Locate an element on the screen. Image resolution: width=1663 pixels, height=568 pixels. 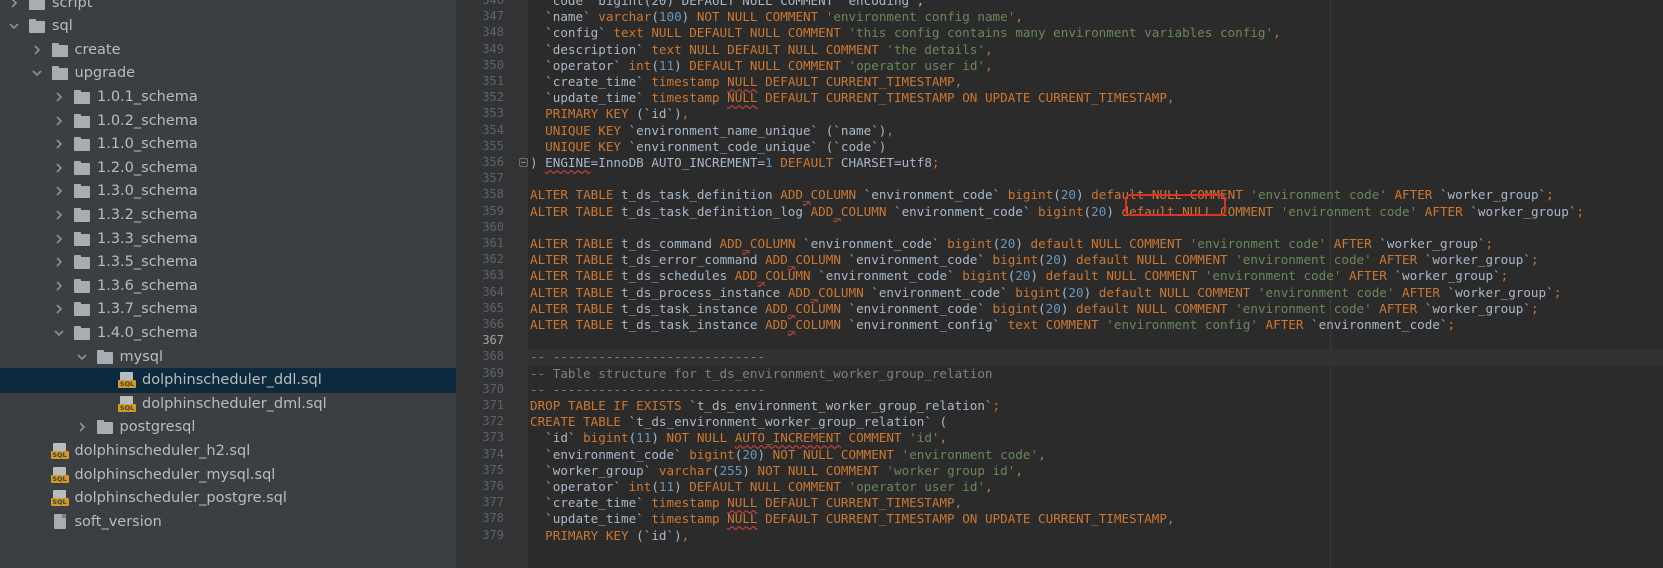
tree-folder-item: 1.3.7_schema is located at coordinates (228, 309).